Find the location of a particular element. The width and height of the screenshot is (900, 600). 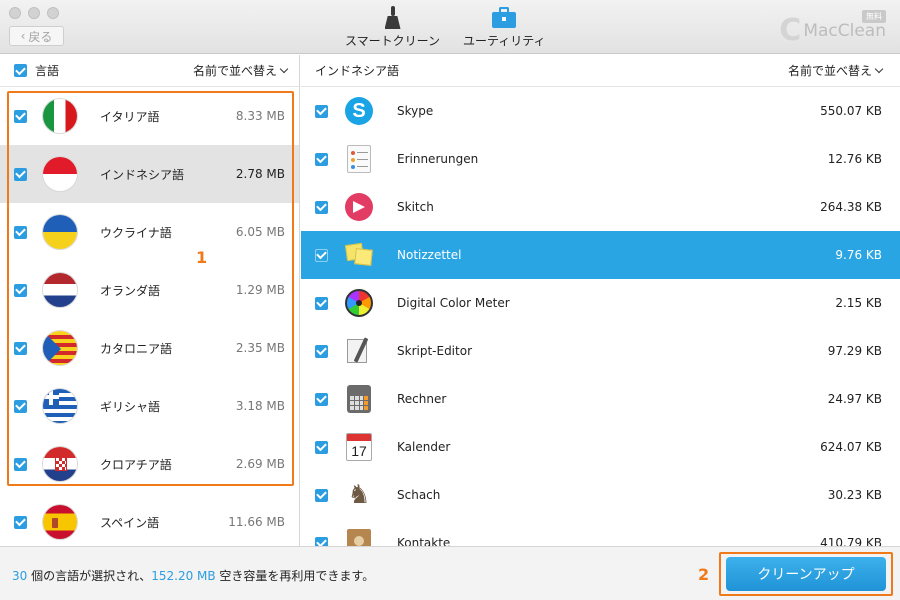

app-row-color-meter: Digital Color Meter 2.15 KB is located at coordinates (600, 303).